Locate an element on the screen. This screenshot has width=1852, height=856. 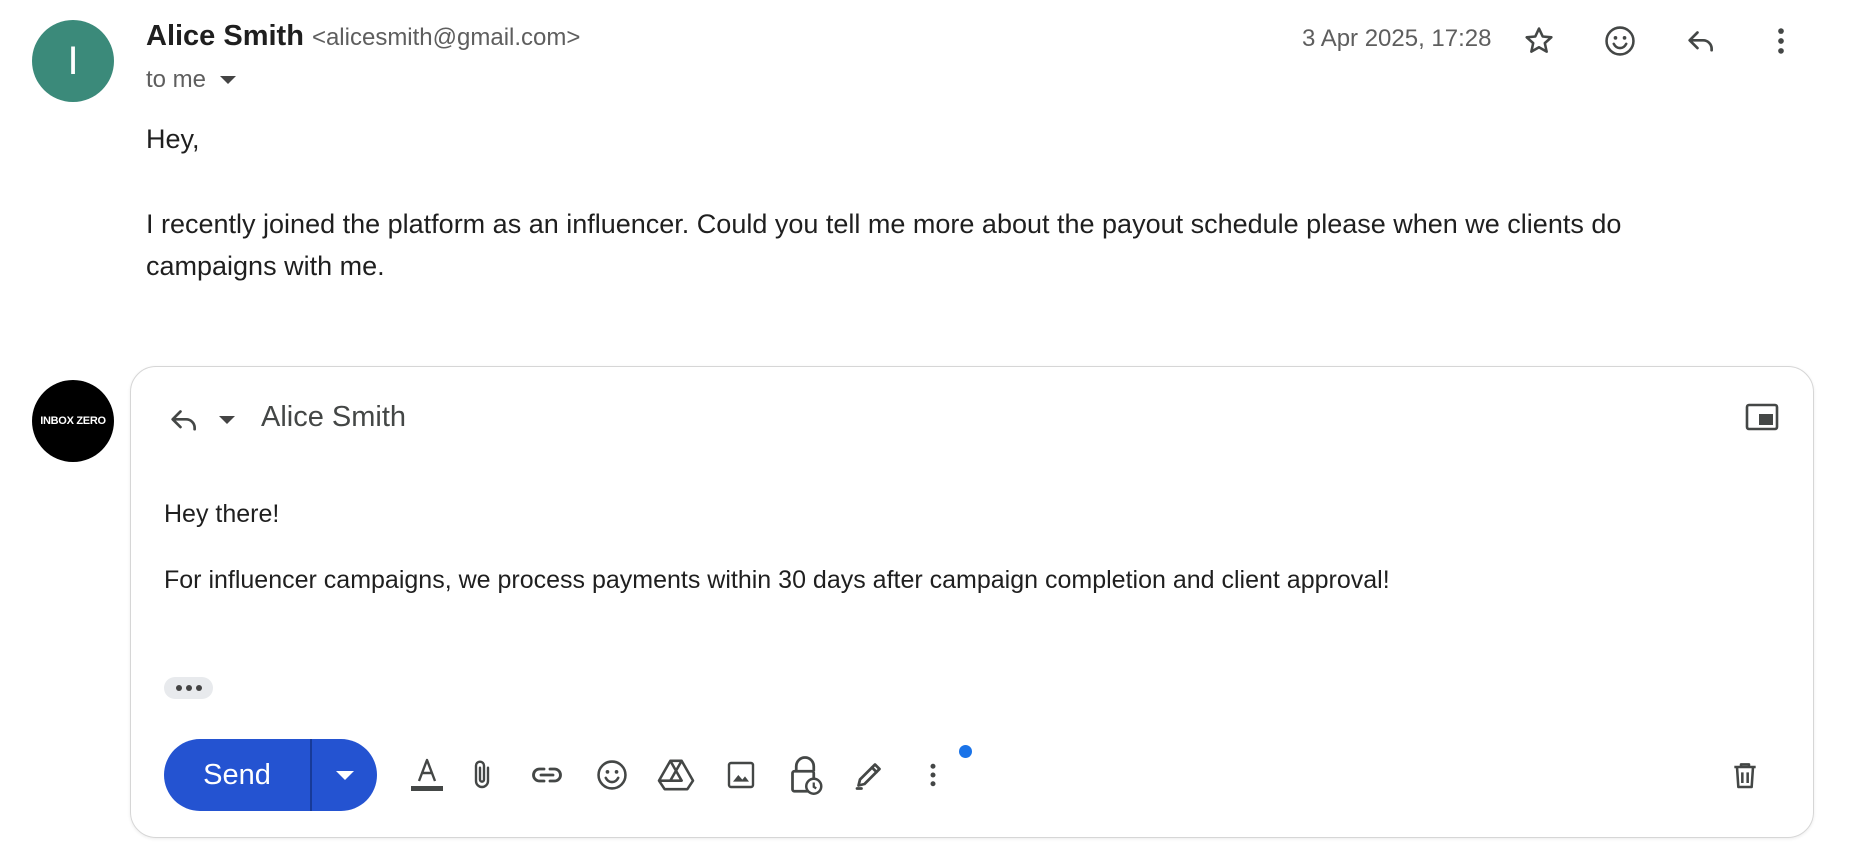
message-timestamp: 3 Apr 2025, 17:28 is located at coordinates (1397, 38).